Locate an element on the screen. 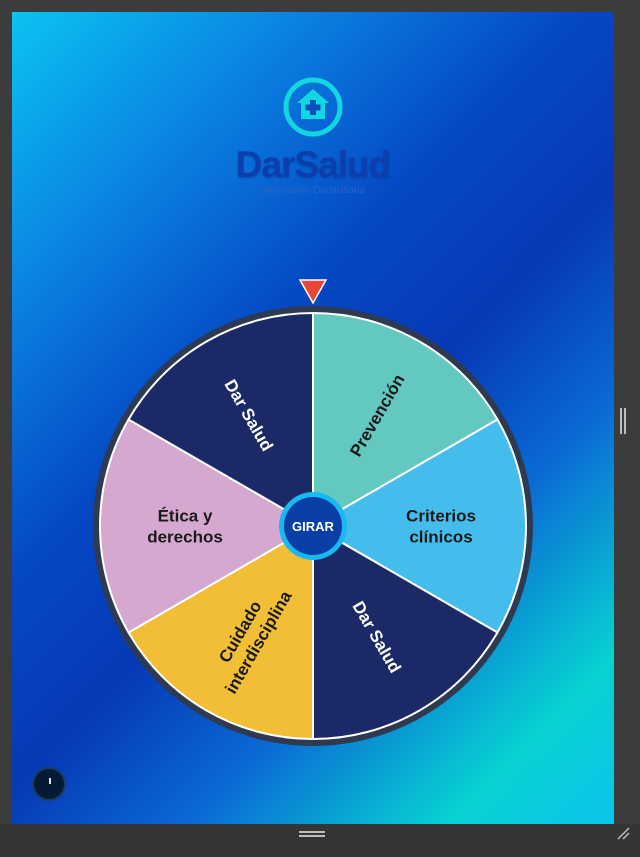 Image resolution: width=640 pixels, height=857 pixels. window-frame-bottom is located at coordinates (320, 840).